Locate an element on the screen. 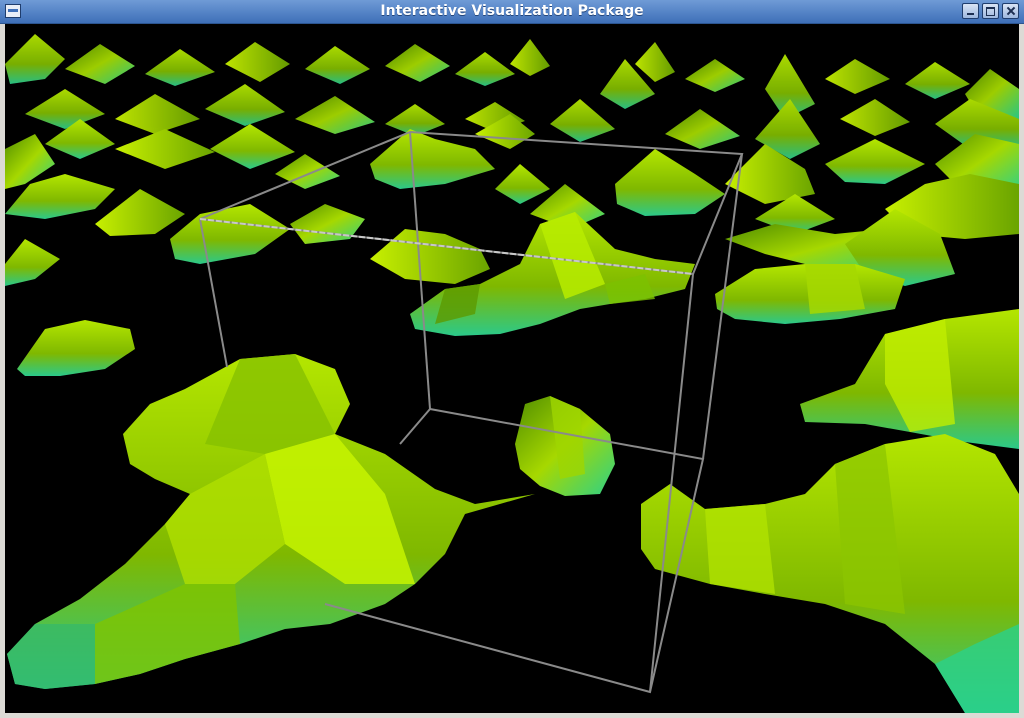 This screenshot has width=1024, height=718. minimize-icon is located at coordinates (970, 11).